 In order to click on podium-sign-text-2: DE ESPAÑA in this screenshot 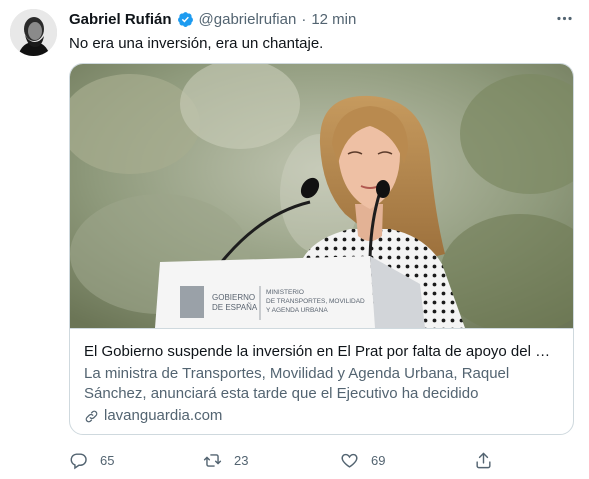, I will do `click(235, 307)`.